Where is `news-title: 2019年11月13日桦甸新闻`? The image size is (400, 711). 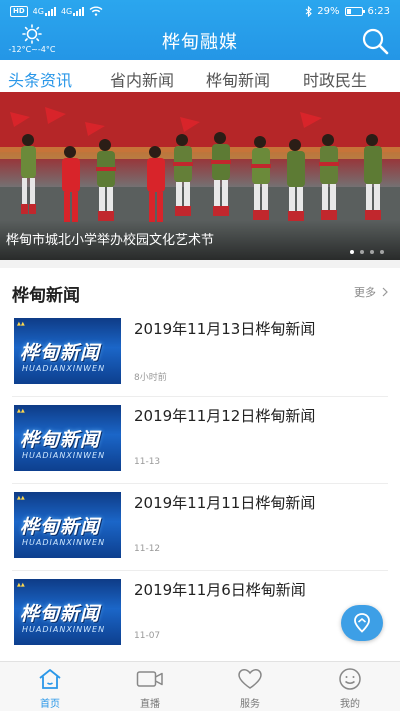
news-title: 2019年11月13日桦甸新闻 is located at coordinates (225, 329).